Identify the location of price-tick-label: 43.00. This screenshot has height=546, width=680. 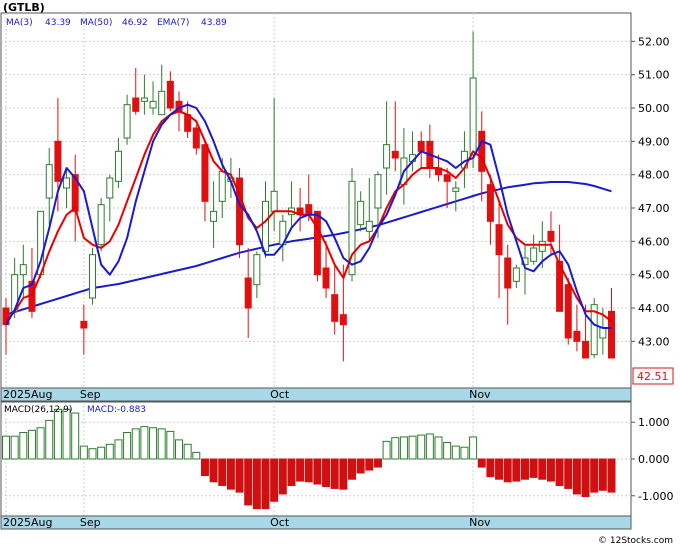
(654, 341).